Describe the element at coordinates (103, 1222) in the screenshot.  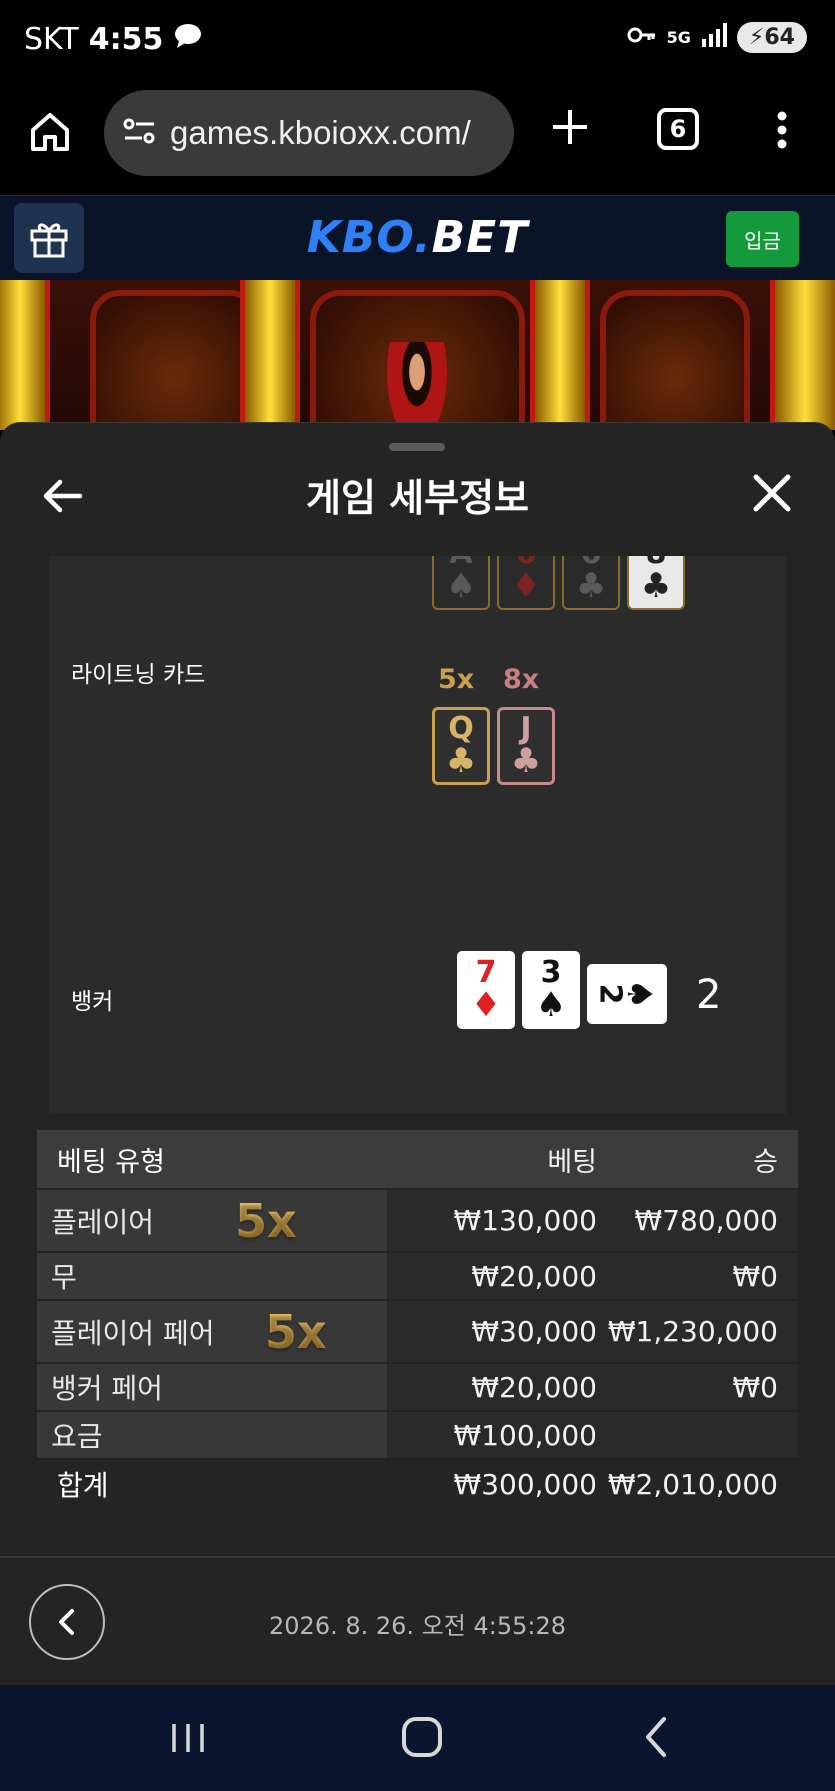
I see `bet-type: 플레이어` at that location.